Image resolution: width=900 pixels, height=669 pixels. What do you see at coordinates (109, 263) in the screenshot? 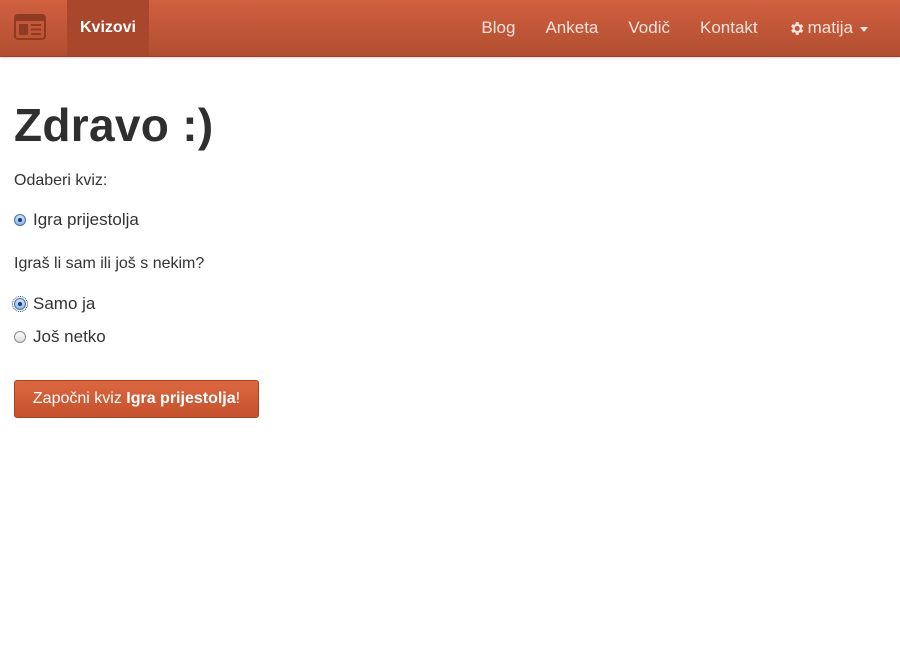
I see `players-label: Igraš li sam ili još s nekim?` at bounding box center [109, 263].